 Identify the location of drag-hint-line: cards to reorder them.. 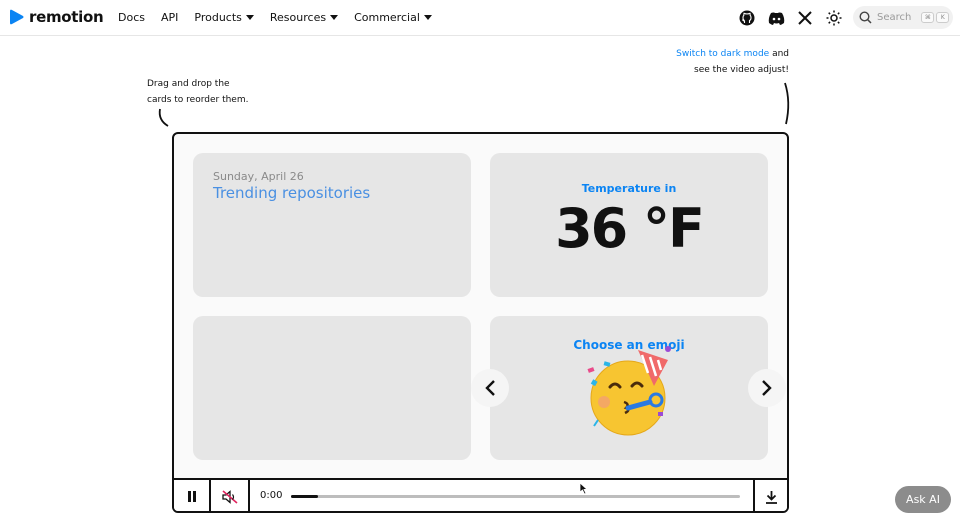
(198, 100).